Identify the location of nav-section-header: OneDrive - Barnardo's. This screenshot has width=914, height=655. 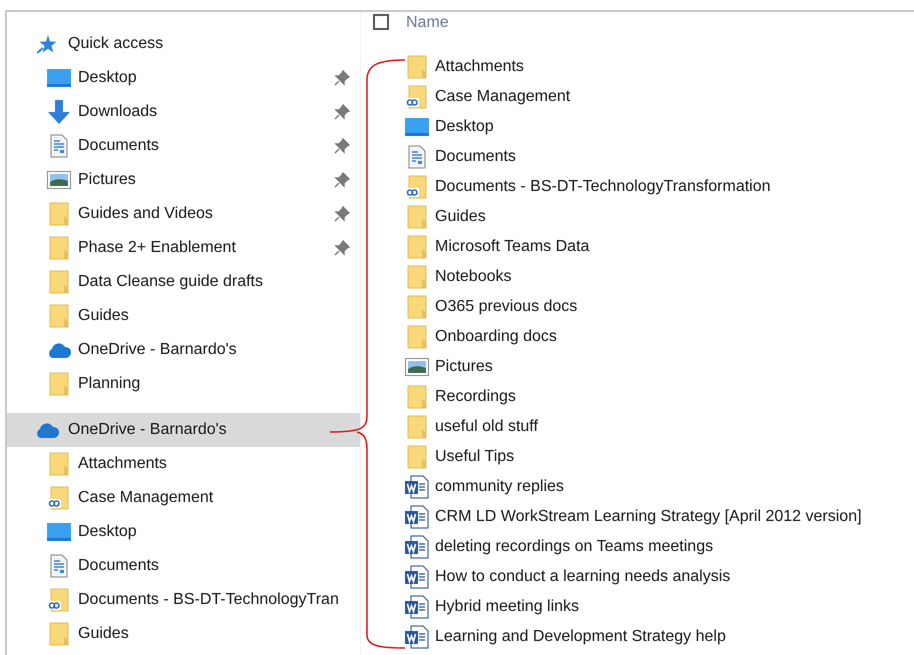
(183, 430).